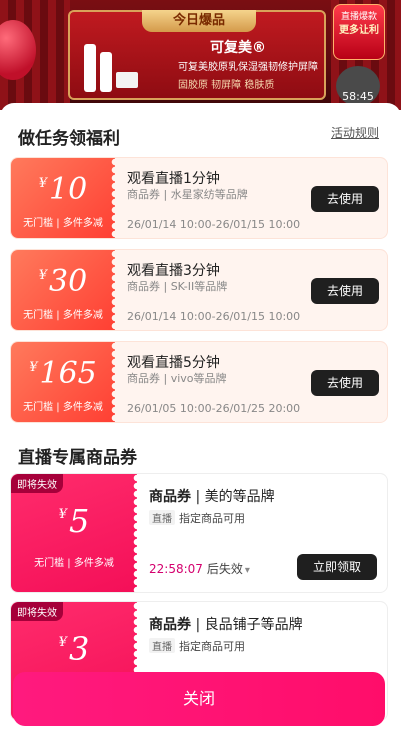 The height and width of the screenshot is (731, 401). I want to click on box-icon, so click(127, 80).